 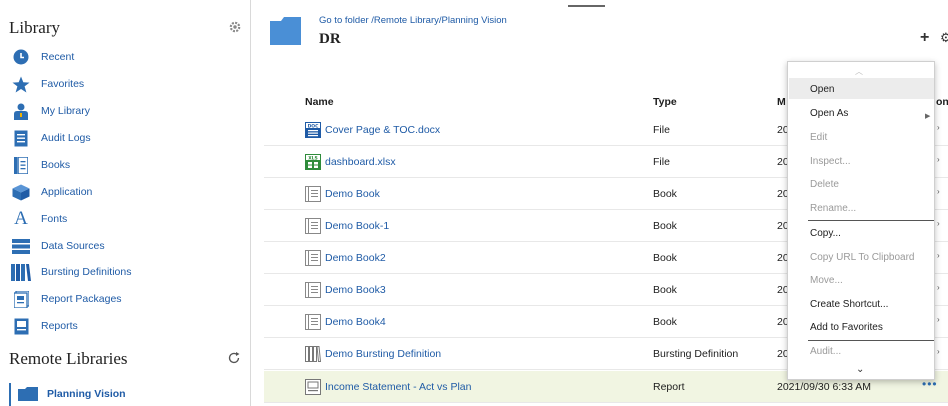 What do you see at coordinates (357, 226) in the screenshot?
I see `row-name: Demo Book-1` at bounding box center [357, 226].